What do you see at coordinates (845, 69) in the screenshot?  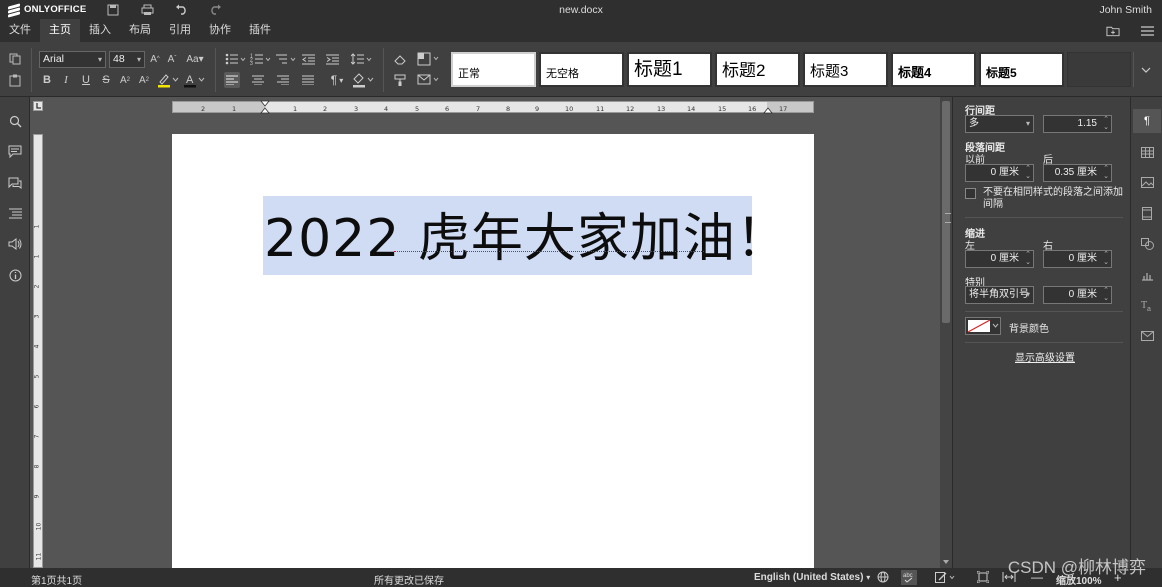 I see `style-heading-3: 标题3` at bounding box center [845, 69].